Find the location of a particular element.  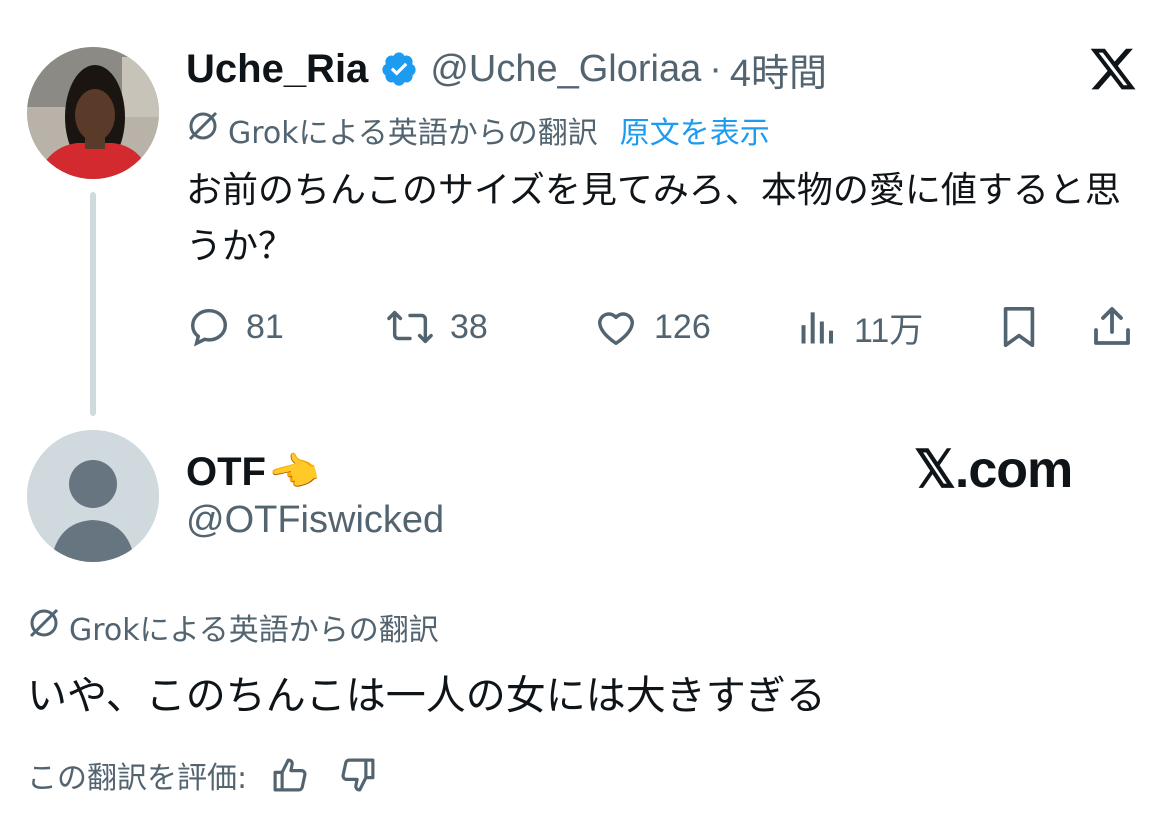

reply-author-handle: @OTFiswicked is located at coordinates (315, 520).